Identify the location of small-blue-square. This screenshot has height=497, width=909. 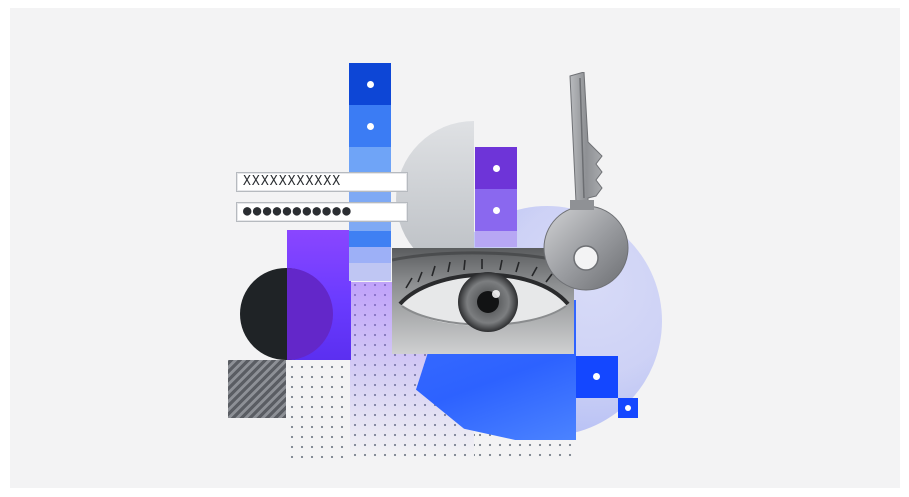
(628, 408).